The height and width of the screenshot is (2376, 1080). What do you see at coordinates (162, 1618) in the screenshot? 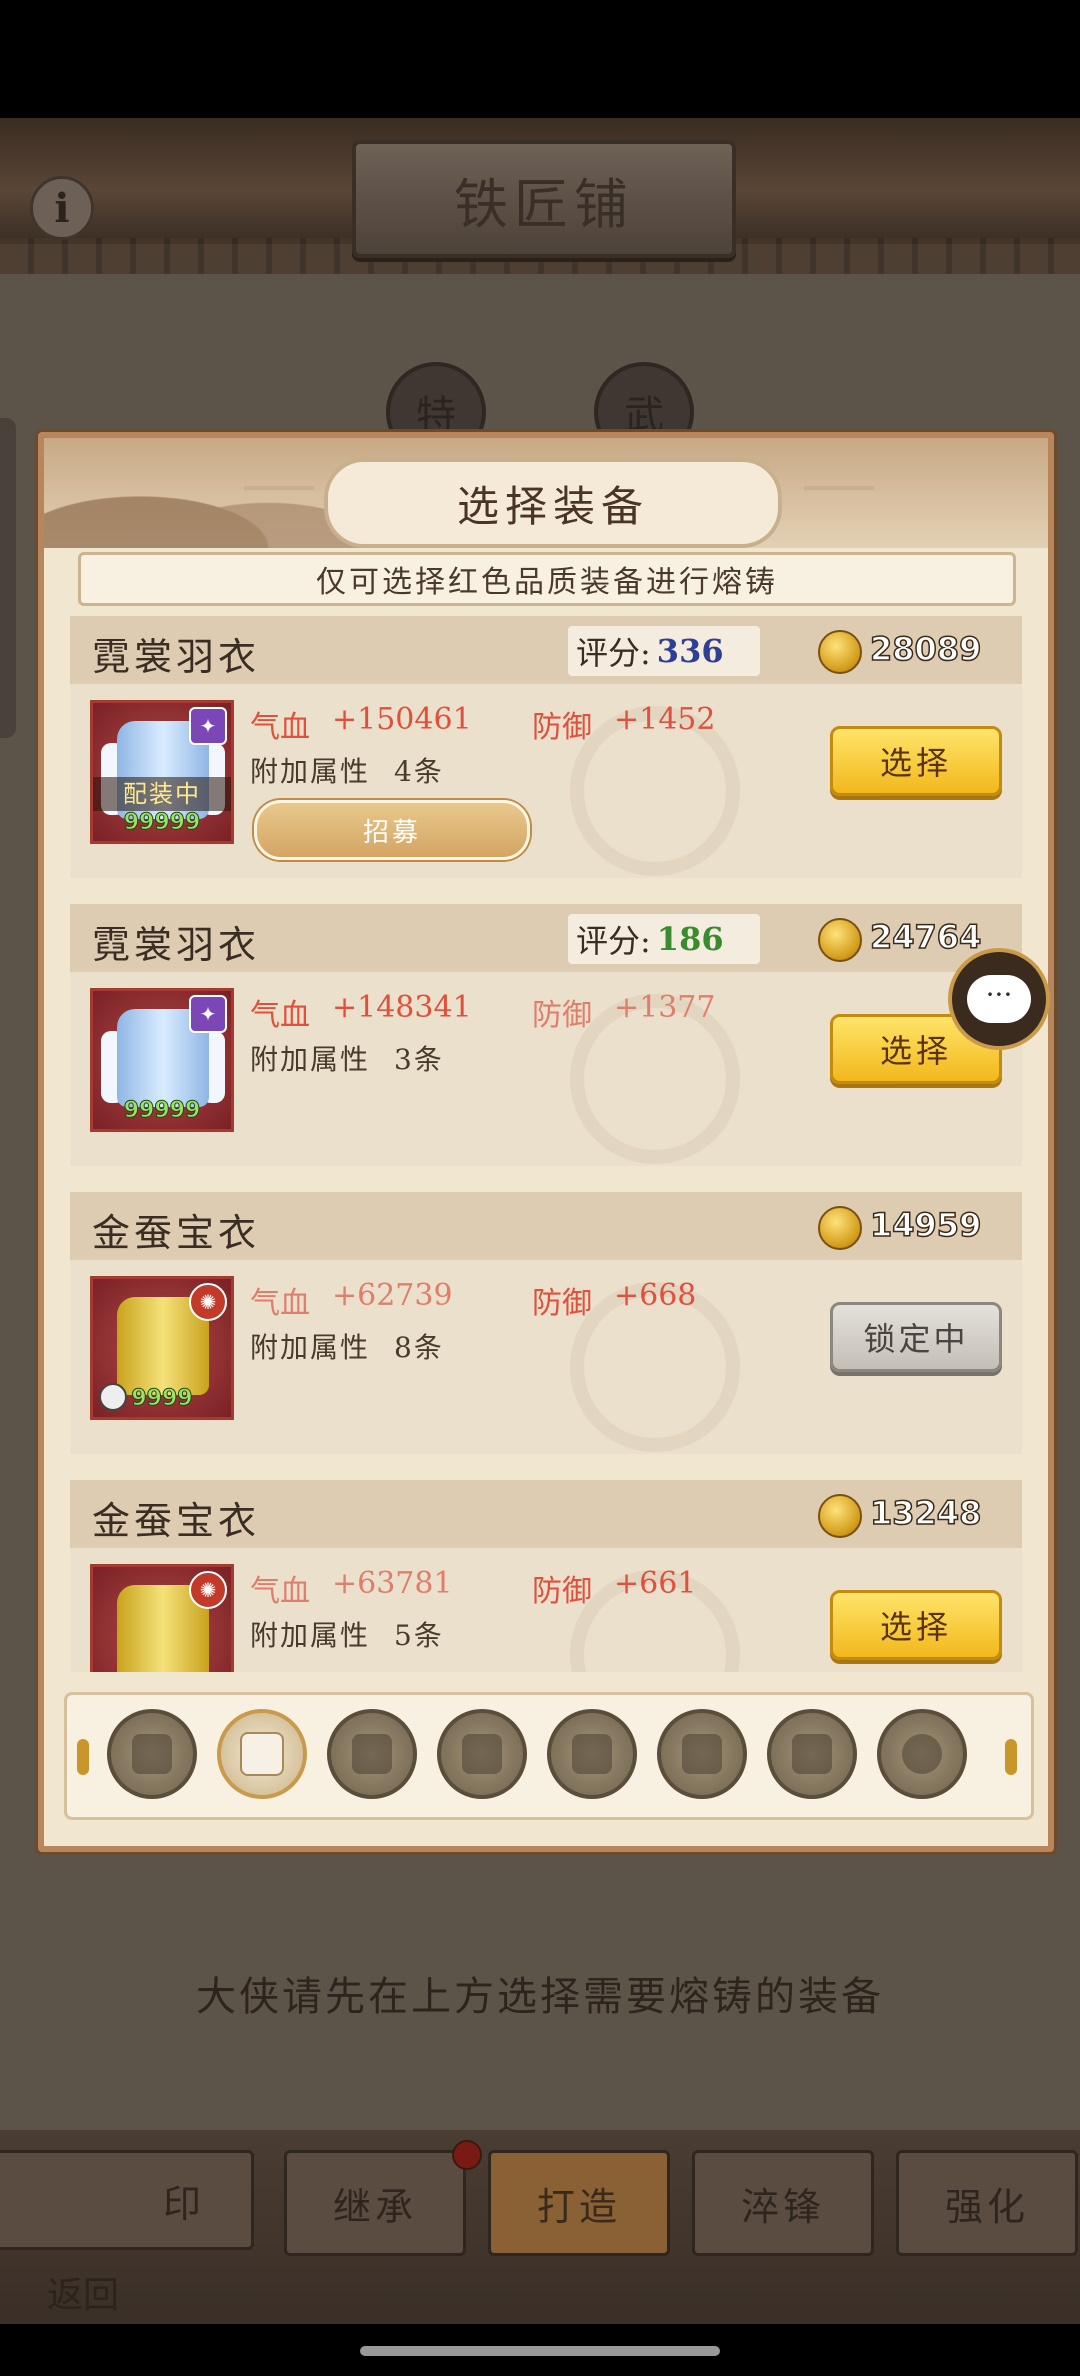
I see `equipment-icon: ✺` at bounding box center [162, 1618].